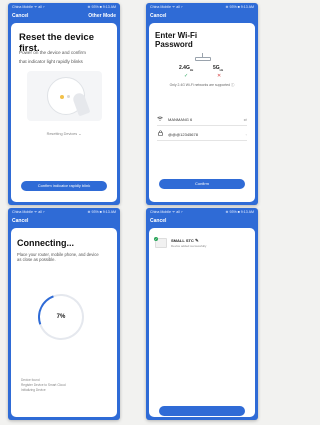  Describe the element at coordinates (202, 322) in the screenshot. I see `success-card: ✓ SMALL STC ✎ Device added successfully` at that location.